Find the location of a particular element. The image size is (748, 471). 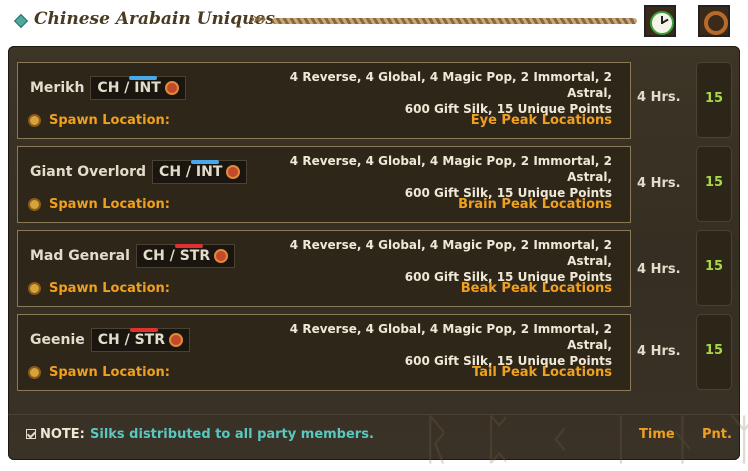

unique-name: Merikh is located at coordinates (57, 88).